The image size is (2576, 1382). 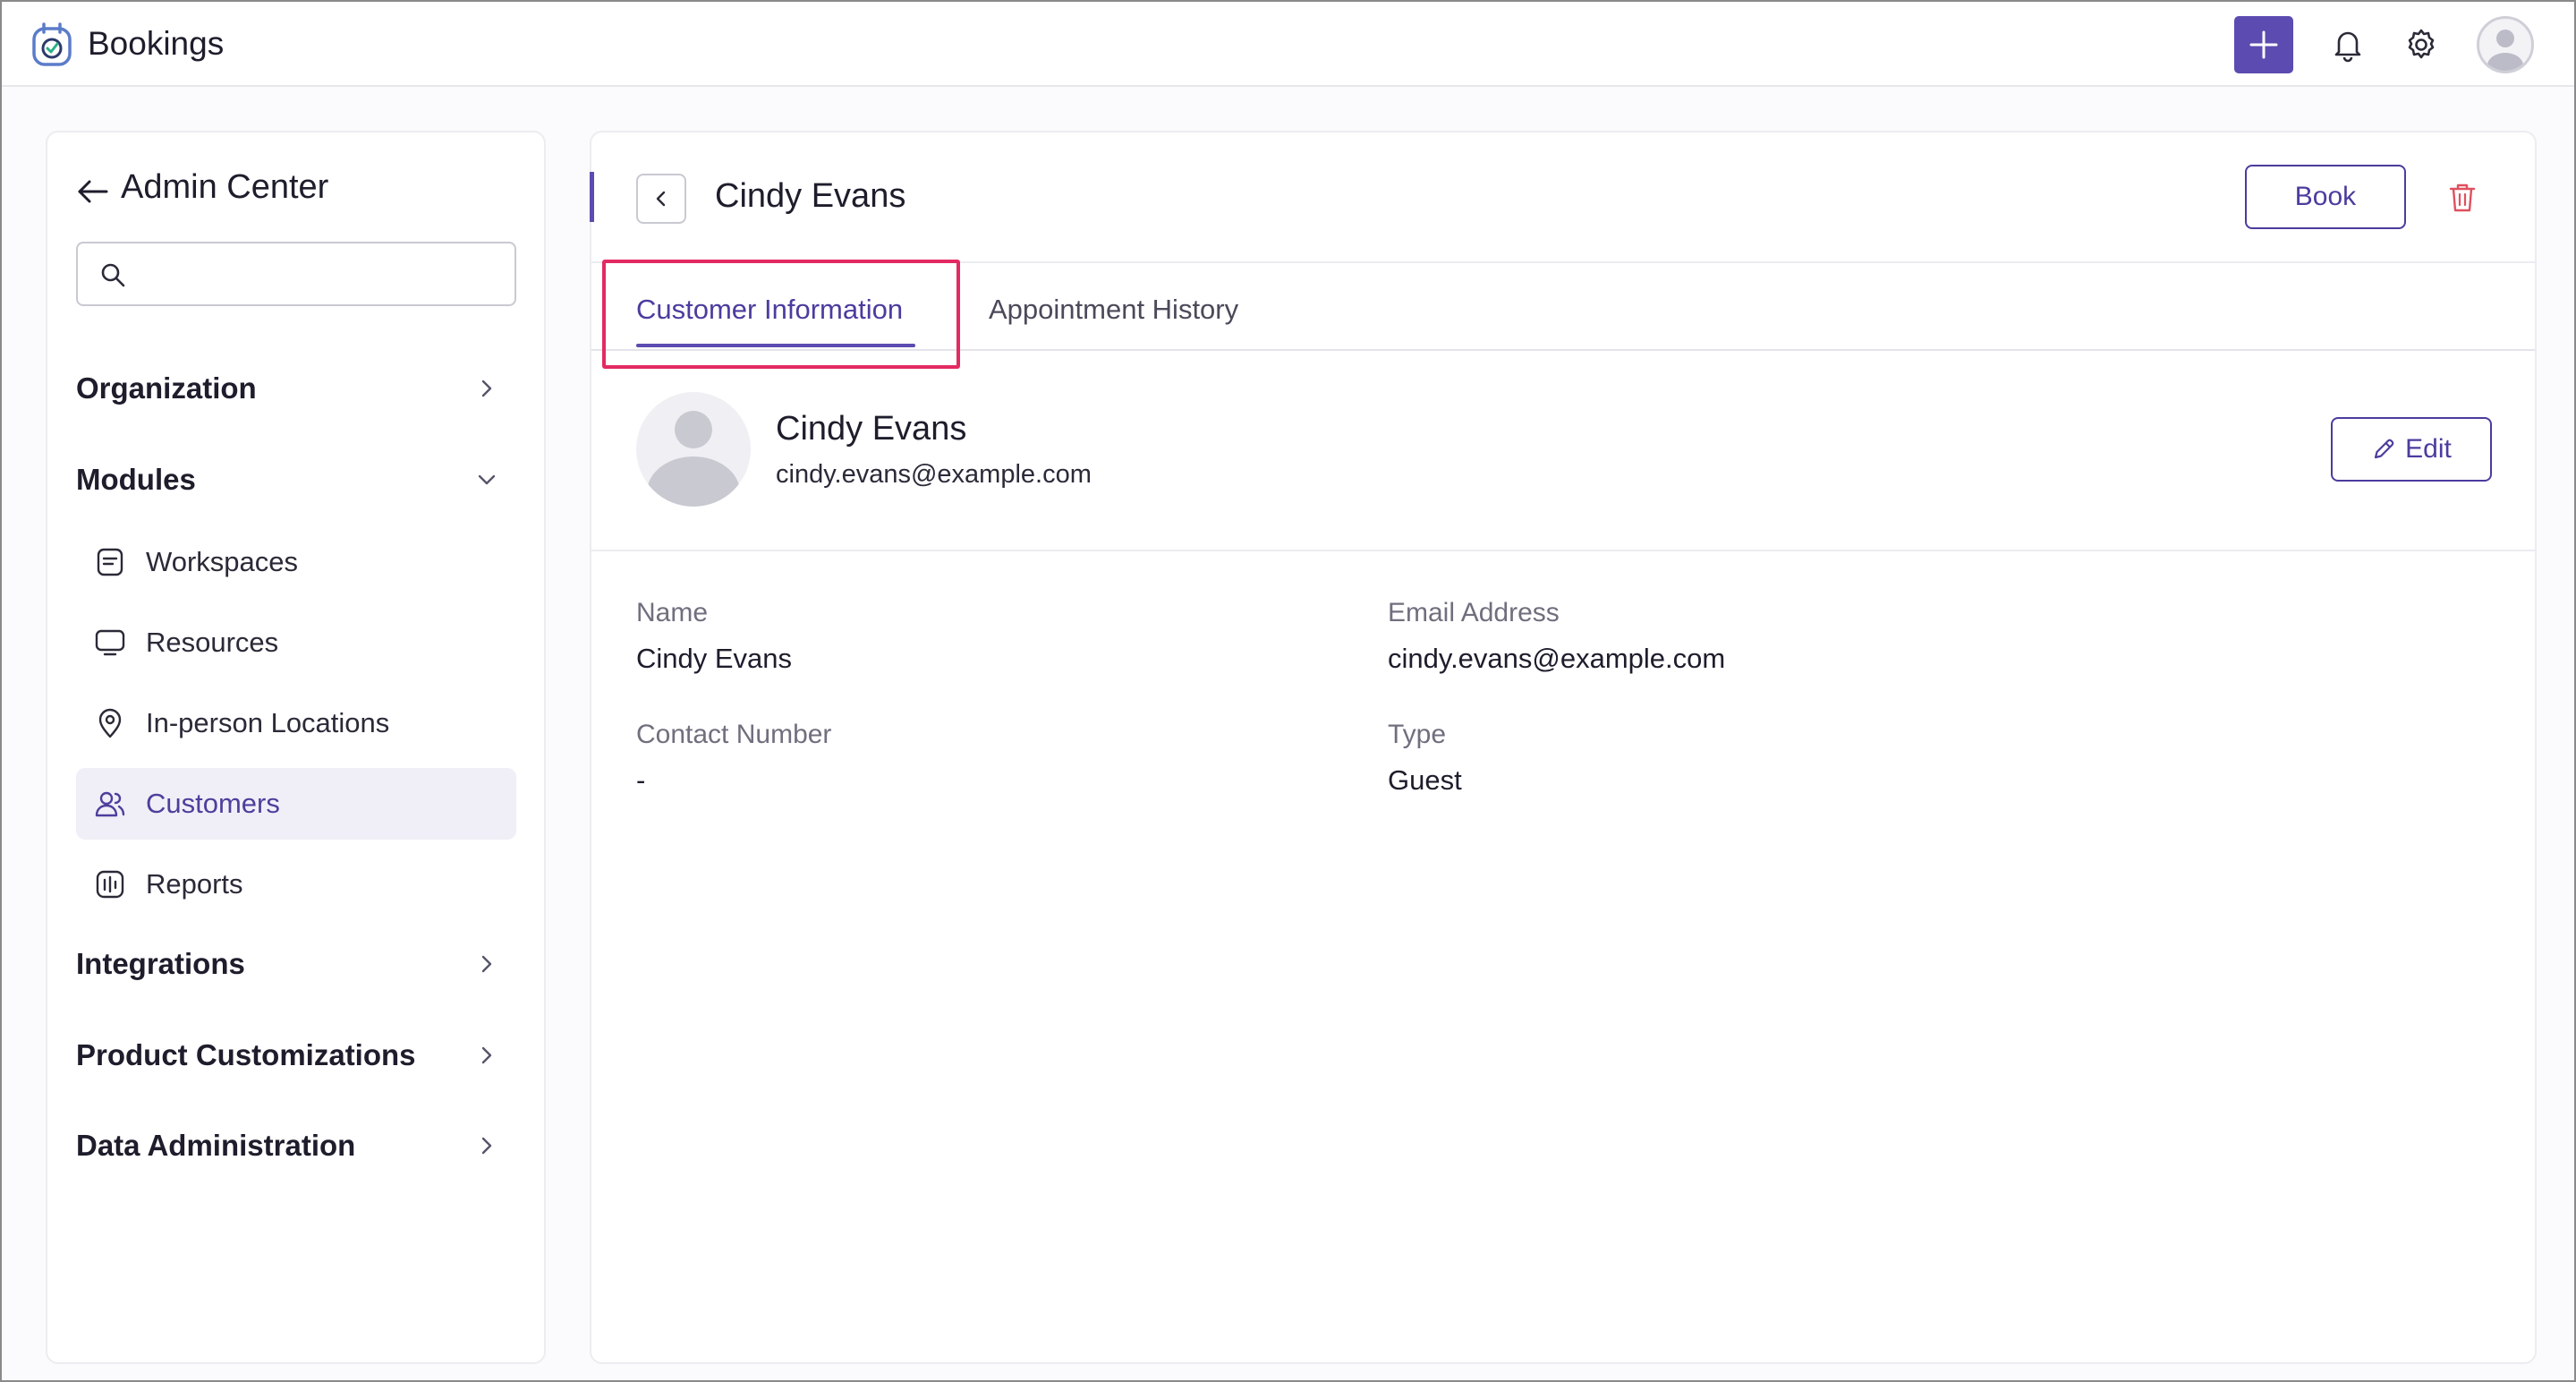 I want to click on active-indicator, so click(x=592, y=197).